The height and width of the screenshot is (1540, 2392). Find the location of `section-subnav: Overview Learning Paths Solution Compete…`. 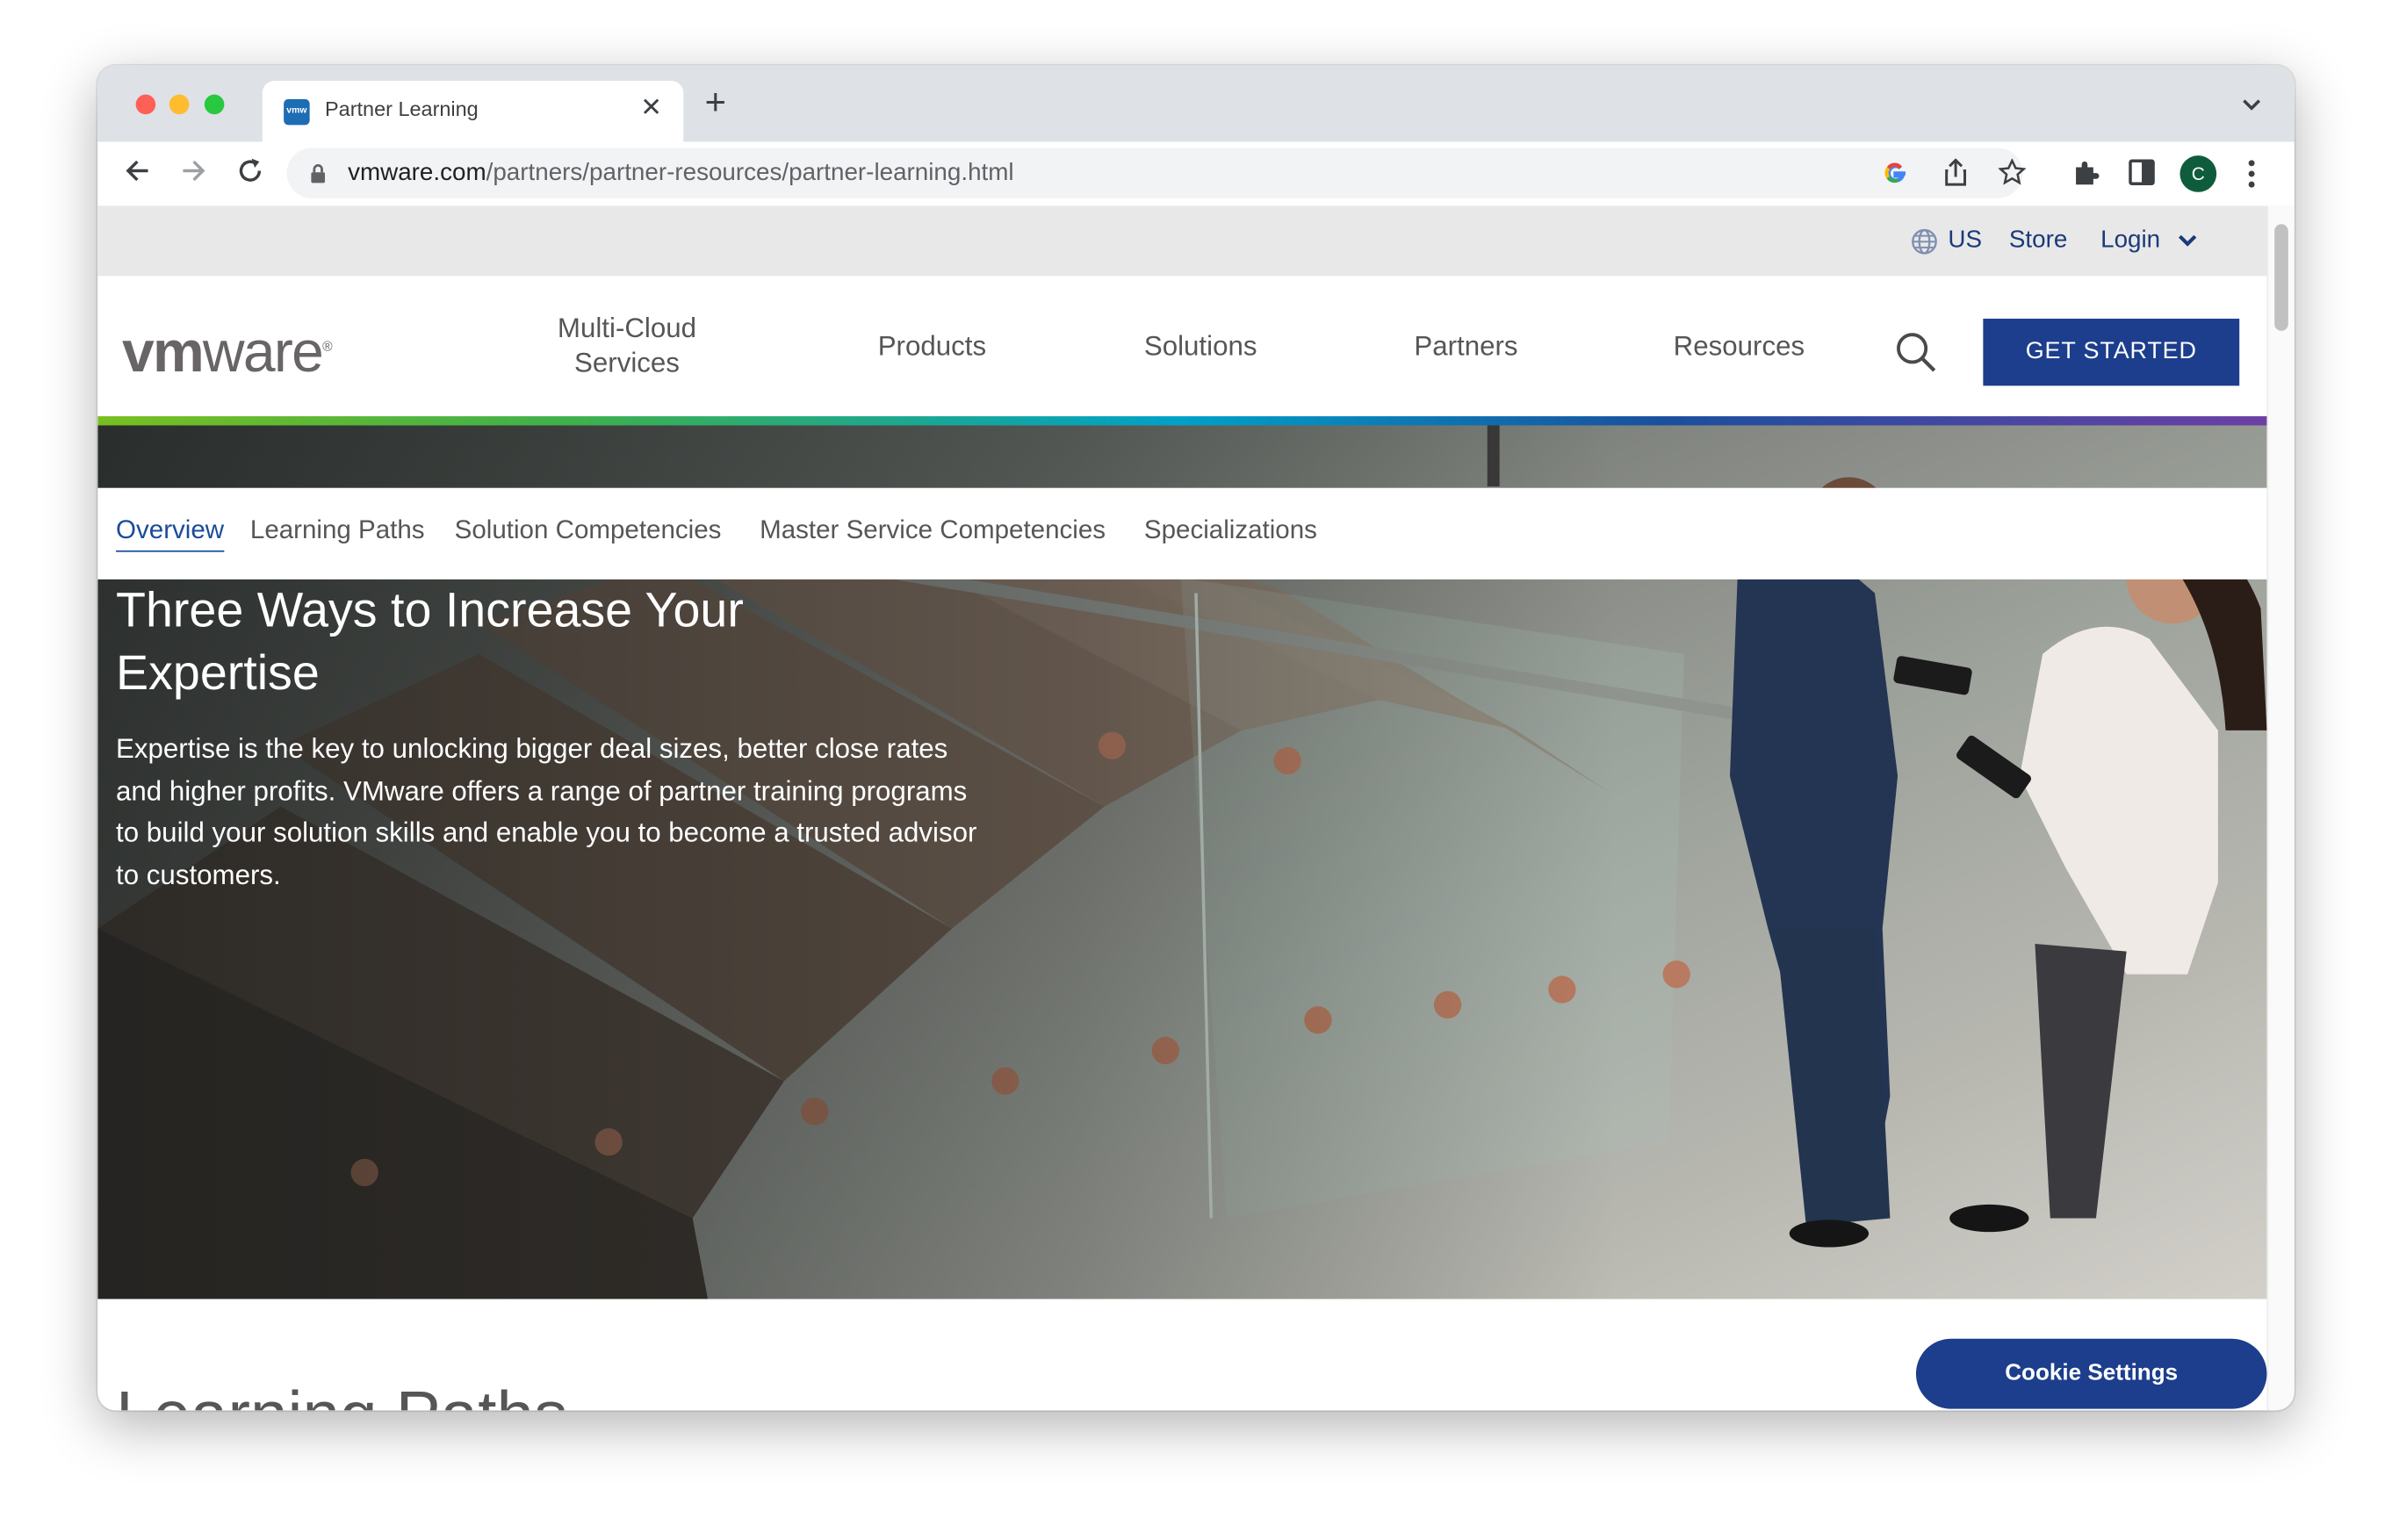

section-subnav: Overview Learning Paths Solution Compete… is located at coordinates (1182, 533).